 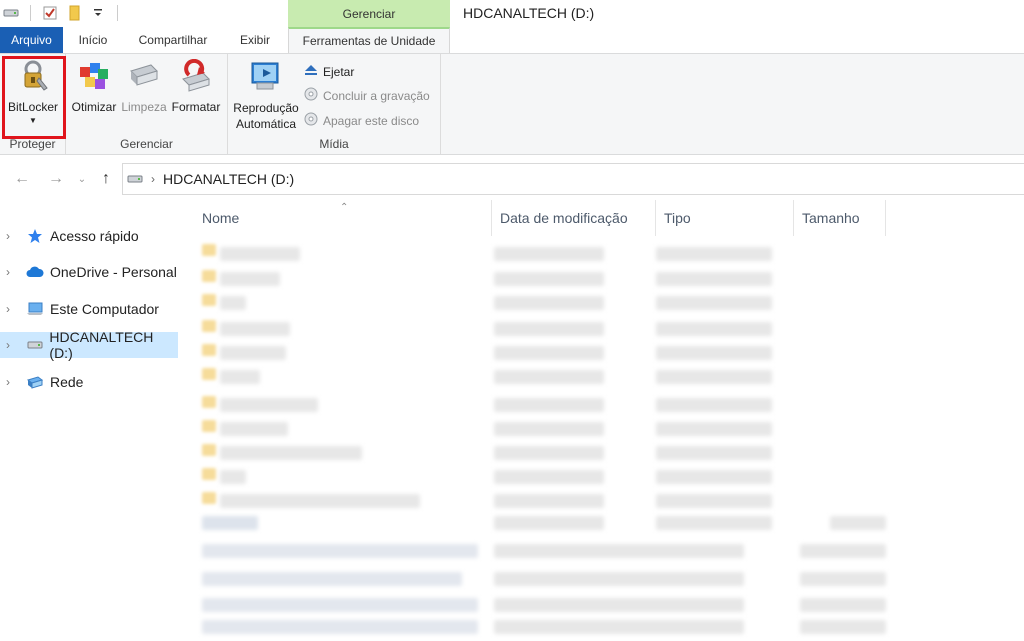 I want to click on erase-disc-button: Apagar este disco, so click(x=361, y=120).